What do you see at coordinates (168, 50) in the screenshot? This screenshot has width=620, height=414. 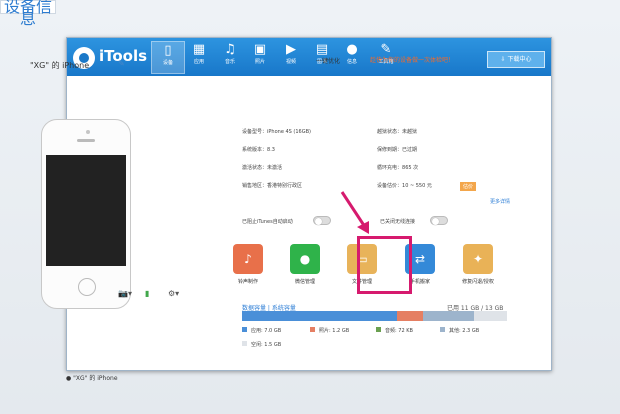 I see `phone-icon: ▯` at bounding box center [168, 50].